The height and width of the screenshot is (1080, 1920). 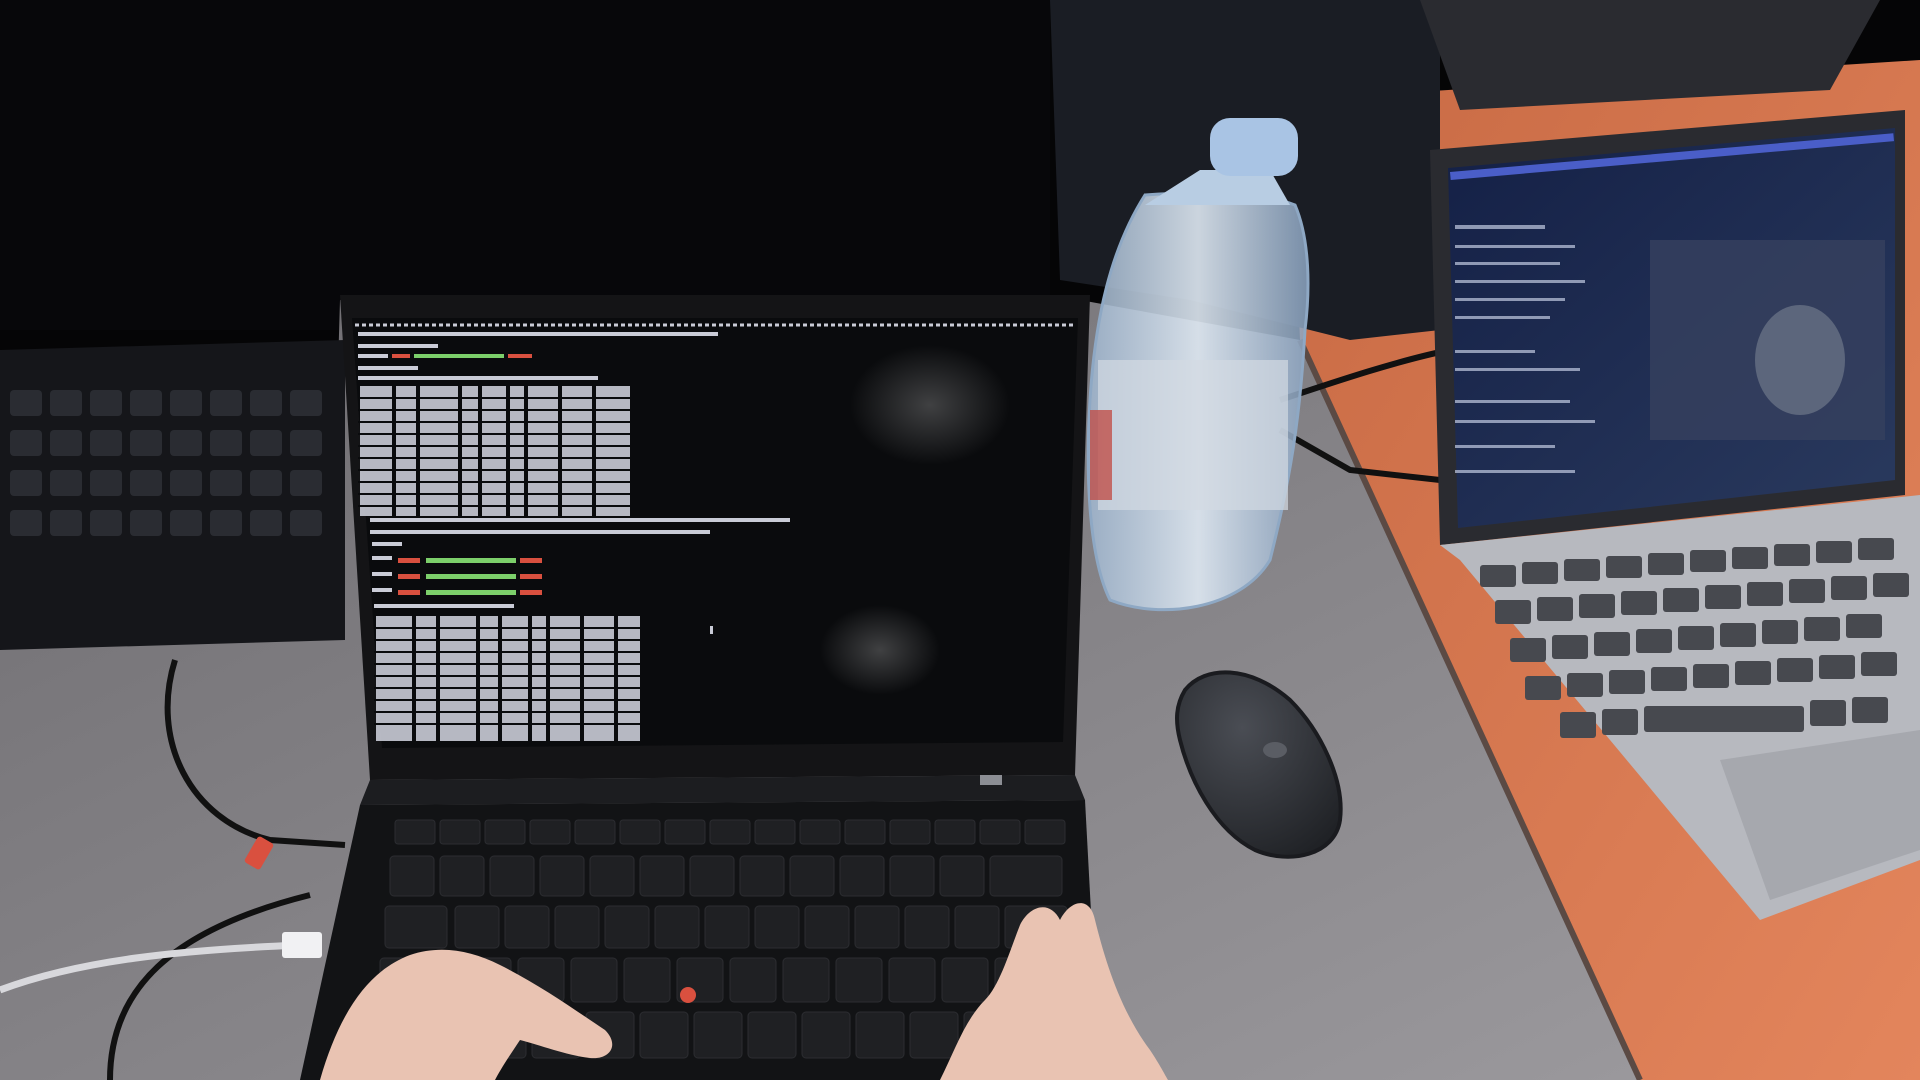 I want to click on thinkpad-hinge, so click(x=722, y=790).